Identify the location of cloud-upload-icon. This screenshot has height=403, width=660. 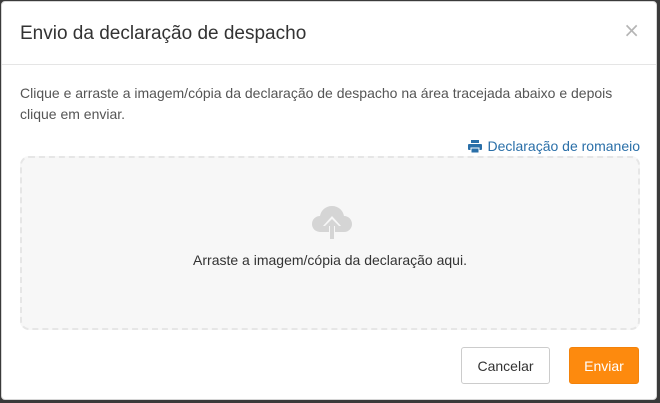
(332, 223).